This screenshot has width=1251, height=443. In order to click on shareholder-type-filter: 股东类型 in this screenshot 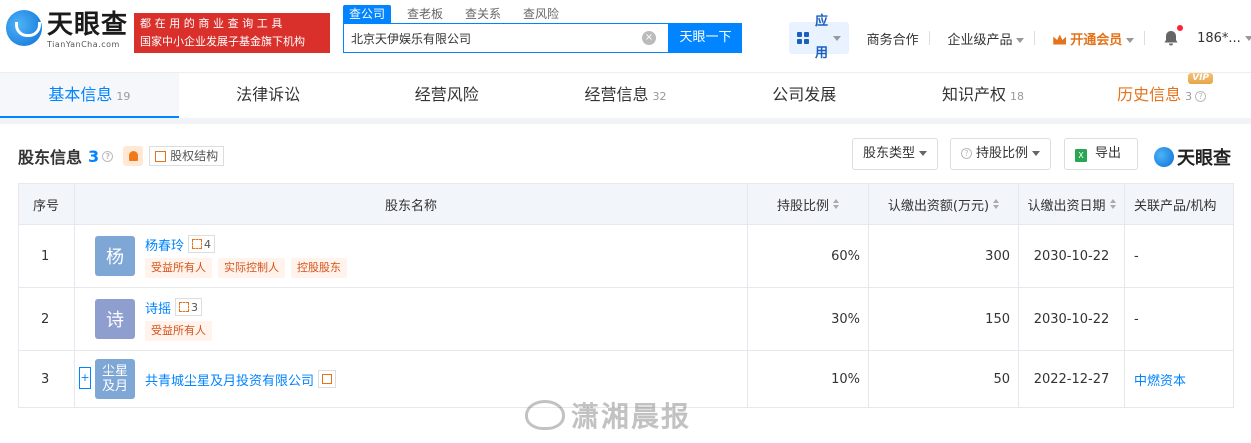, I will do `click(895, 154)`.